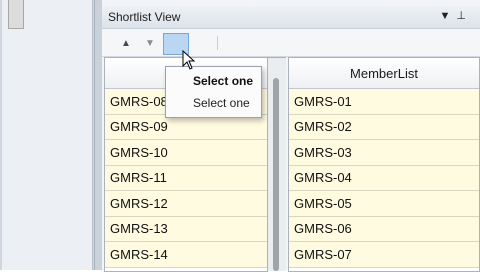 The width and height of the screenshot is (480, 272). What do you see at coordinates (384, 127) in the screenshot?
I see `table-row: GMRS-02` at bounding box center [384, 127].